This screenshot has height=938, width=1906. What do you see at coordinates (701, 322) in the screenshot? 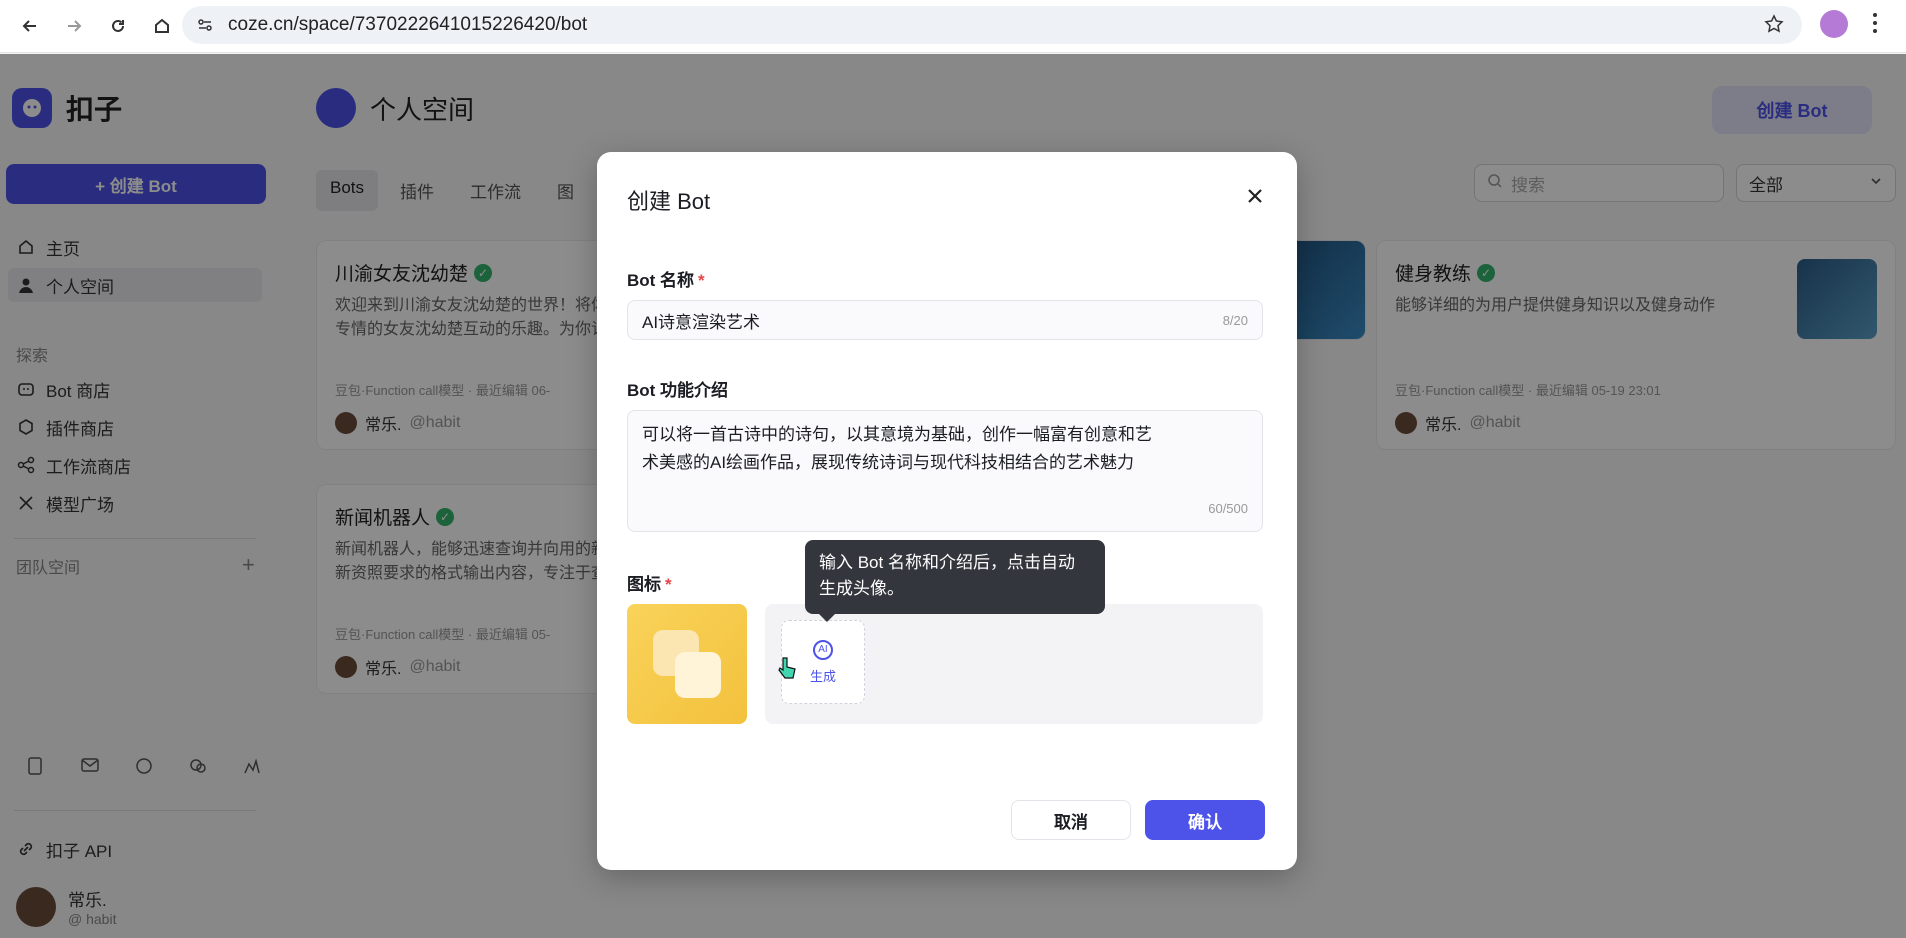
I see `bot-name-value: AI诗意渲染艺术` at bounding box center [701, 322].